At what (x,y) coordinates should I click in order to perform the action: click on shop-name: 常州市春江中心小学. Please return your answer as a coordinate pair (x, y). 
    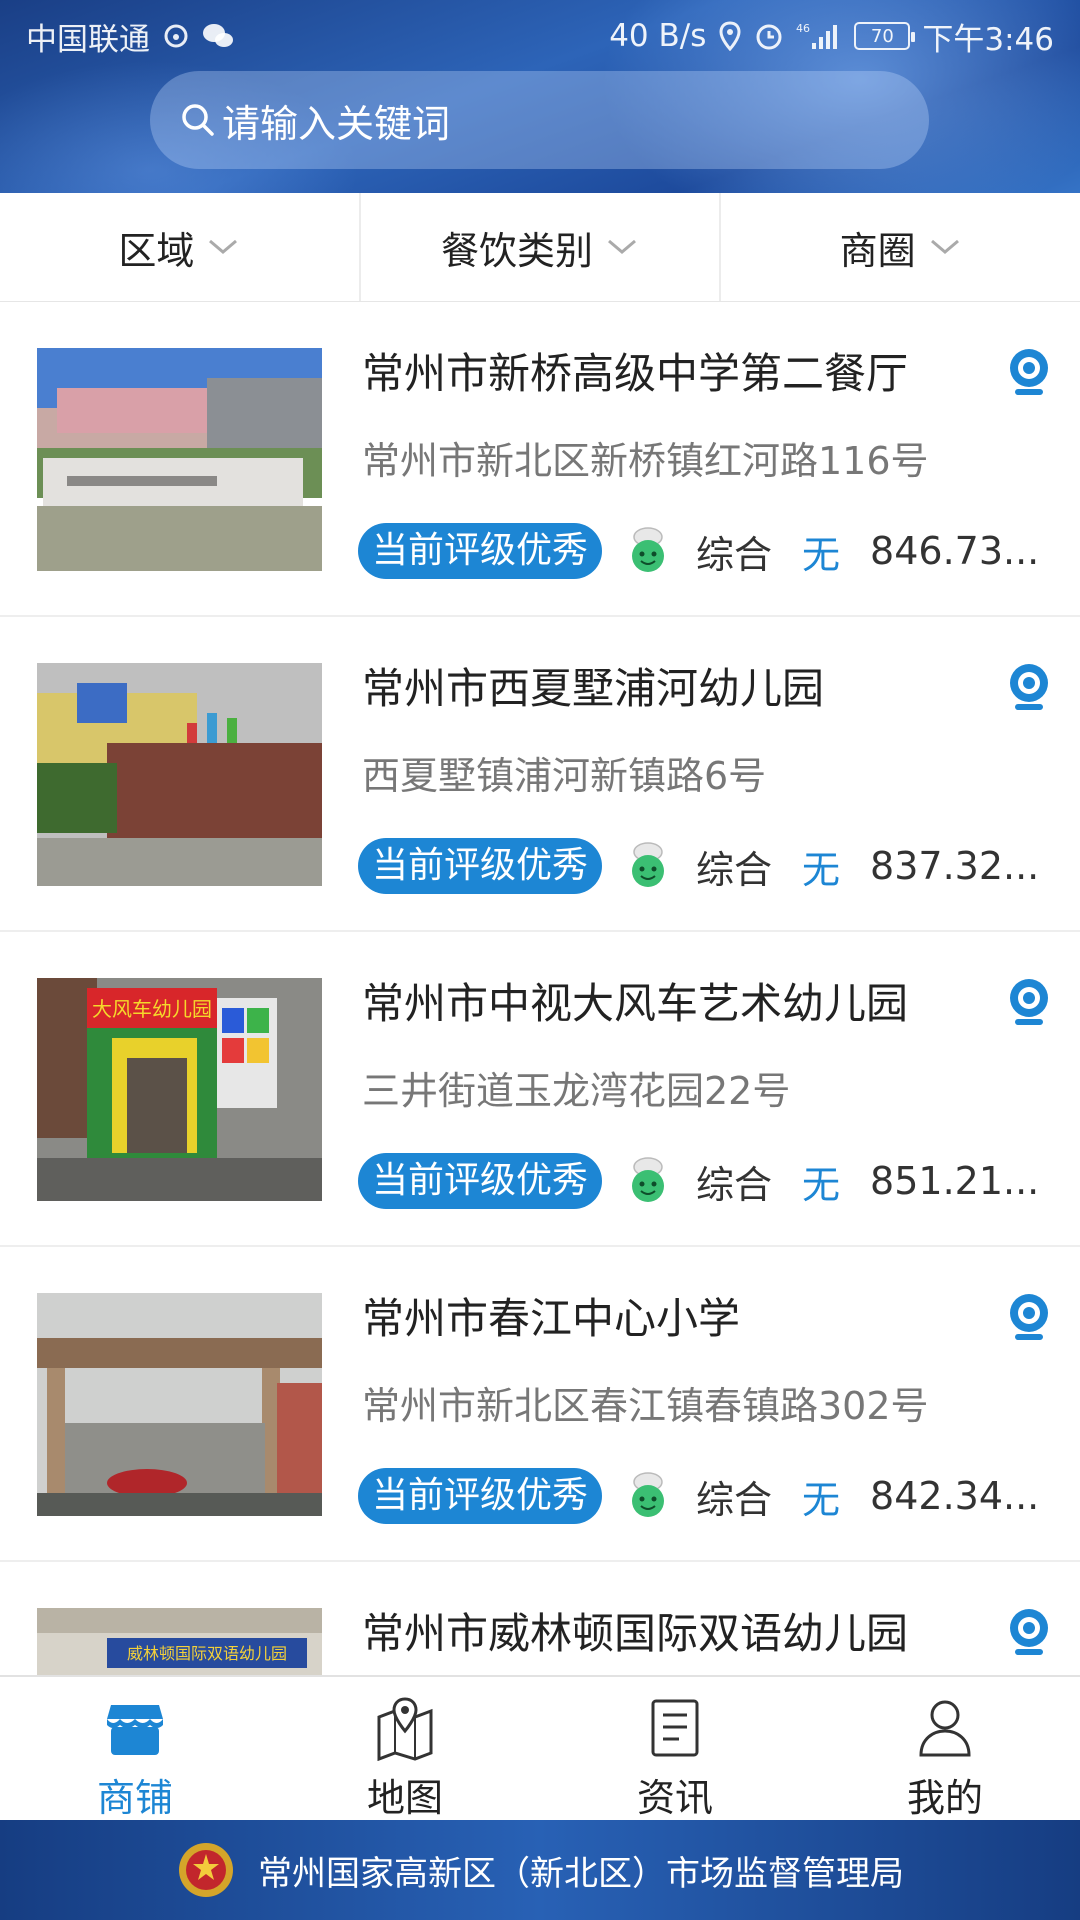
    Looking at the image, I should click on (551, 1318).